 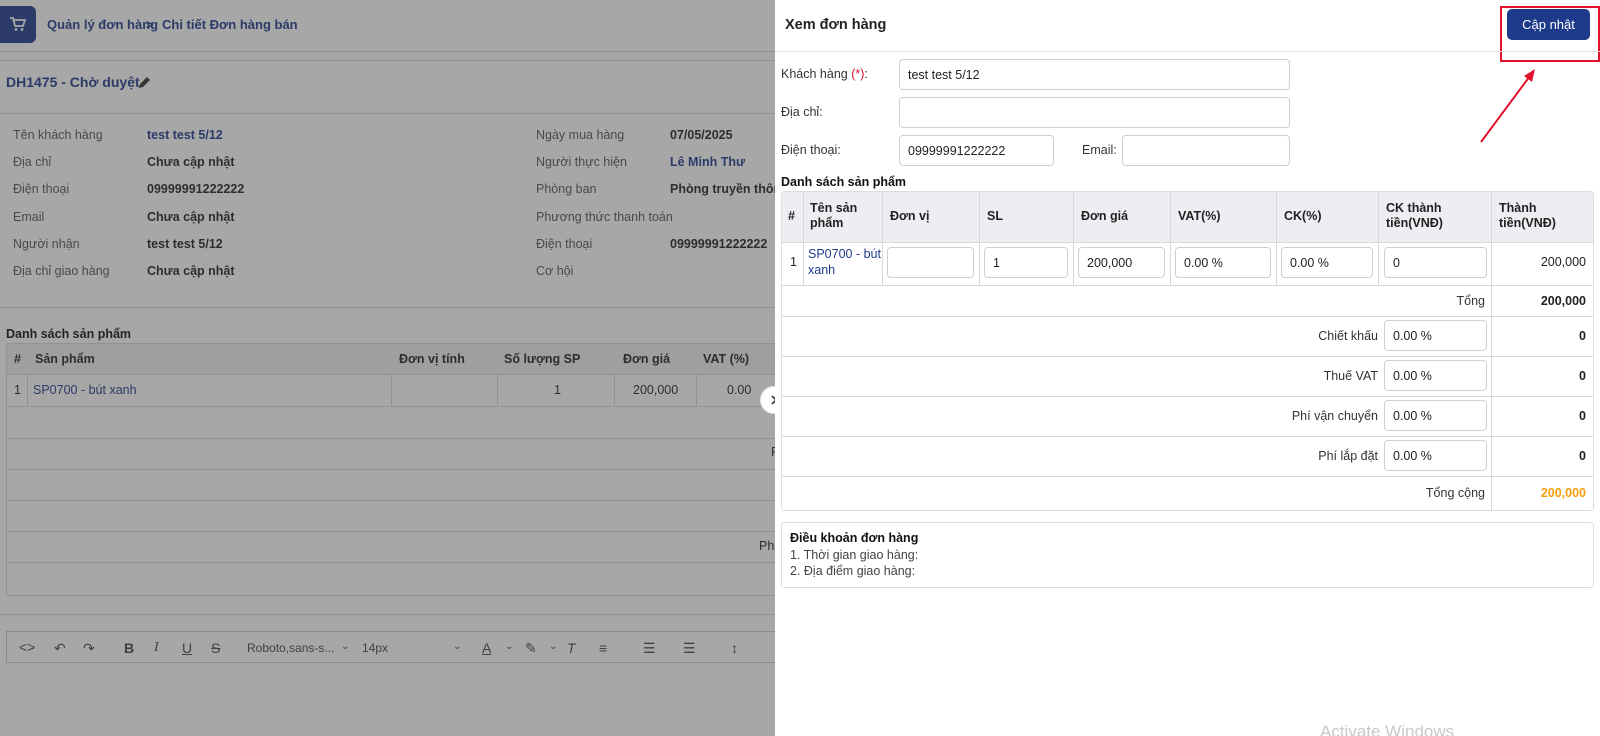 What do you see at coordinates (976, 150) in the screenshot?
I see `phone-input: 09999991222222` at bounding box center [976, 150].